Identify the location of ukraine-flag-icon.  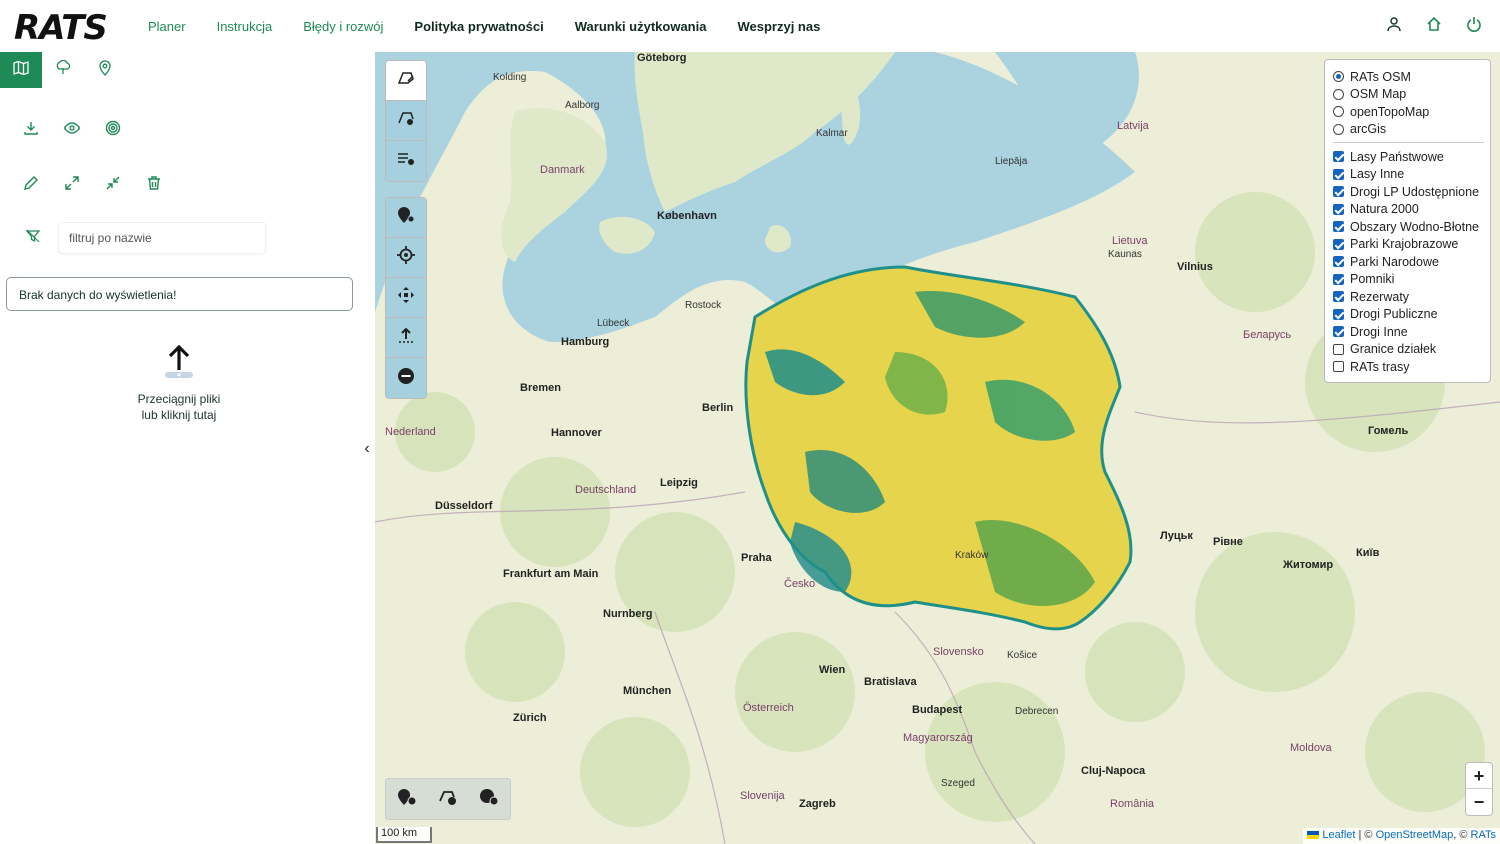
(1313, 835).